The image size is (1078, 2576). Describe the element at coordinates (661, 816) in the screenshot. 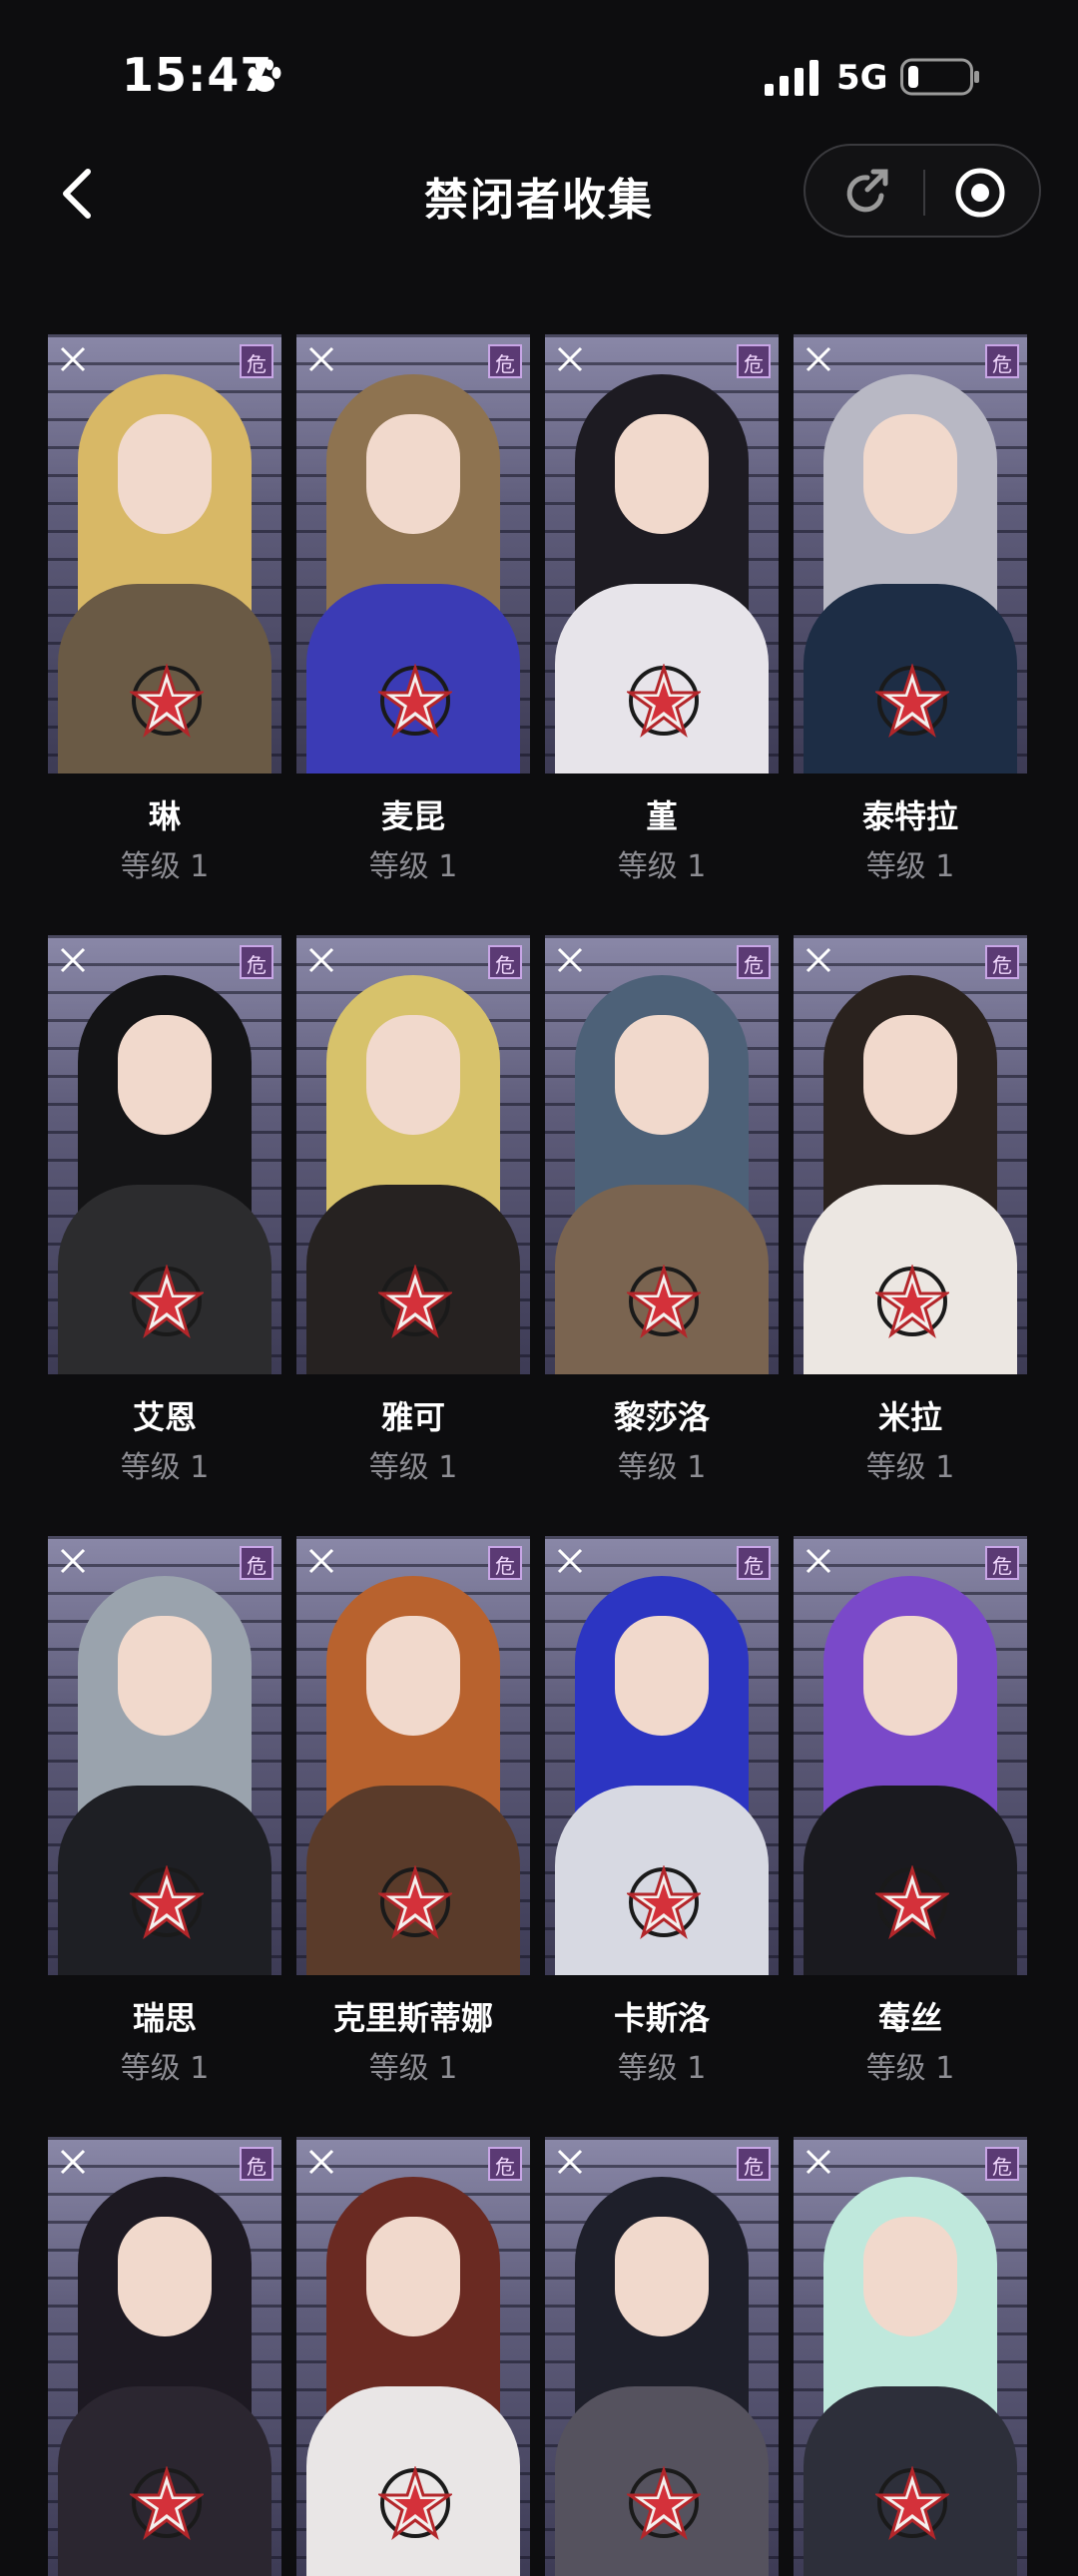

I see `character-name: 堇` at that location.